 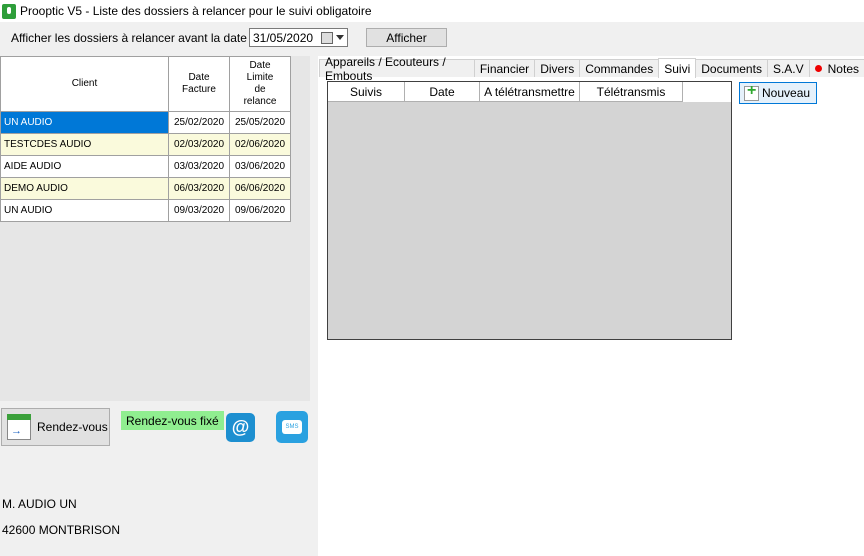 I want to click on rendez-vous-button: → Rendez-vous, so click(x=55, y=427).